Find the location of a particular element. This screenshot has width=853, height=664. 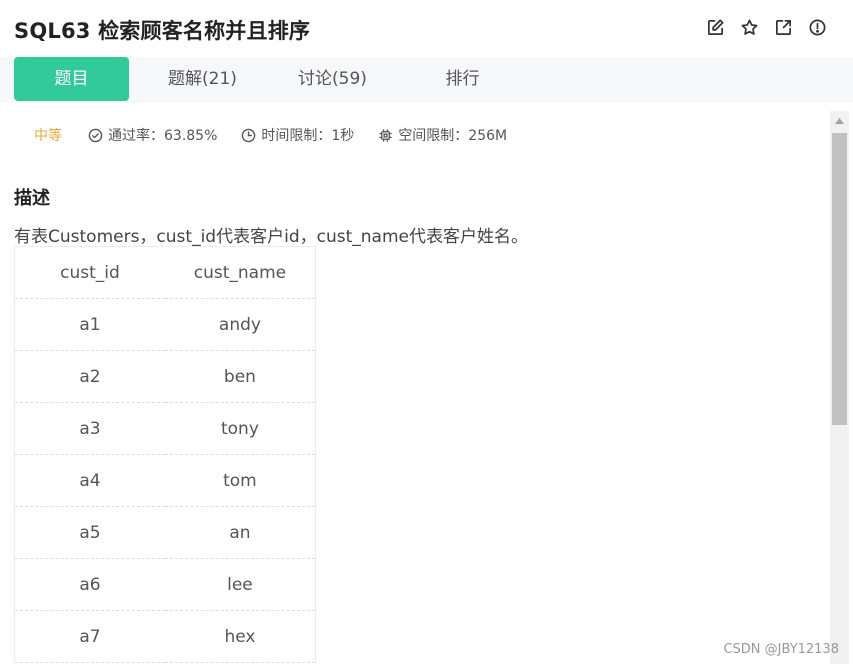

table-row: a5 an is located at coordinates (165, 532).